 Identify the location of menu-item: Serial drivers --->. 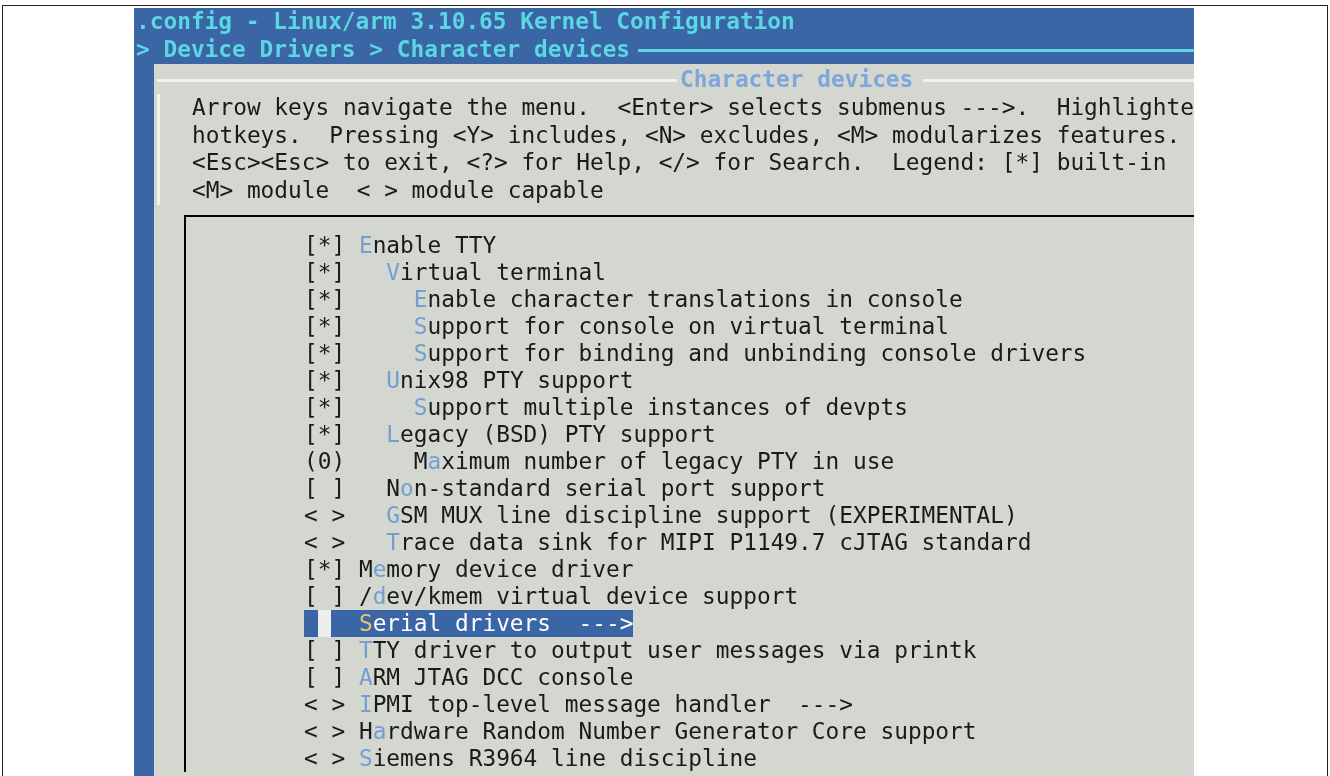
(469, 623).